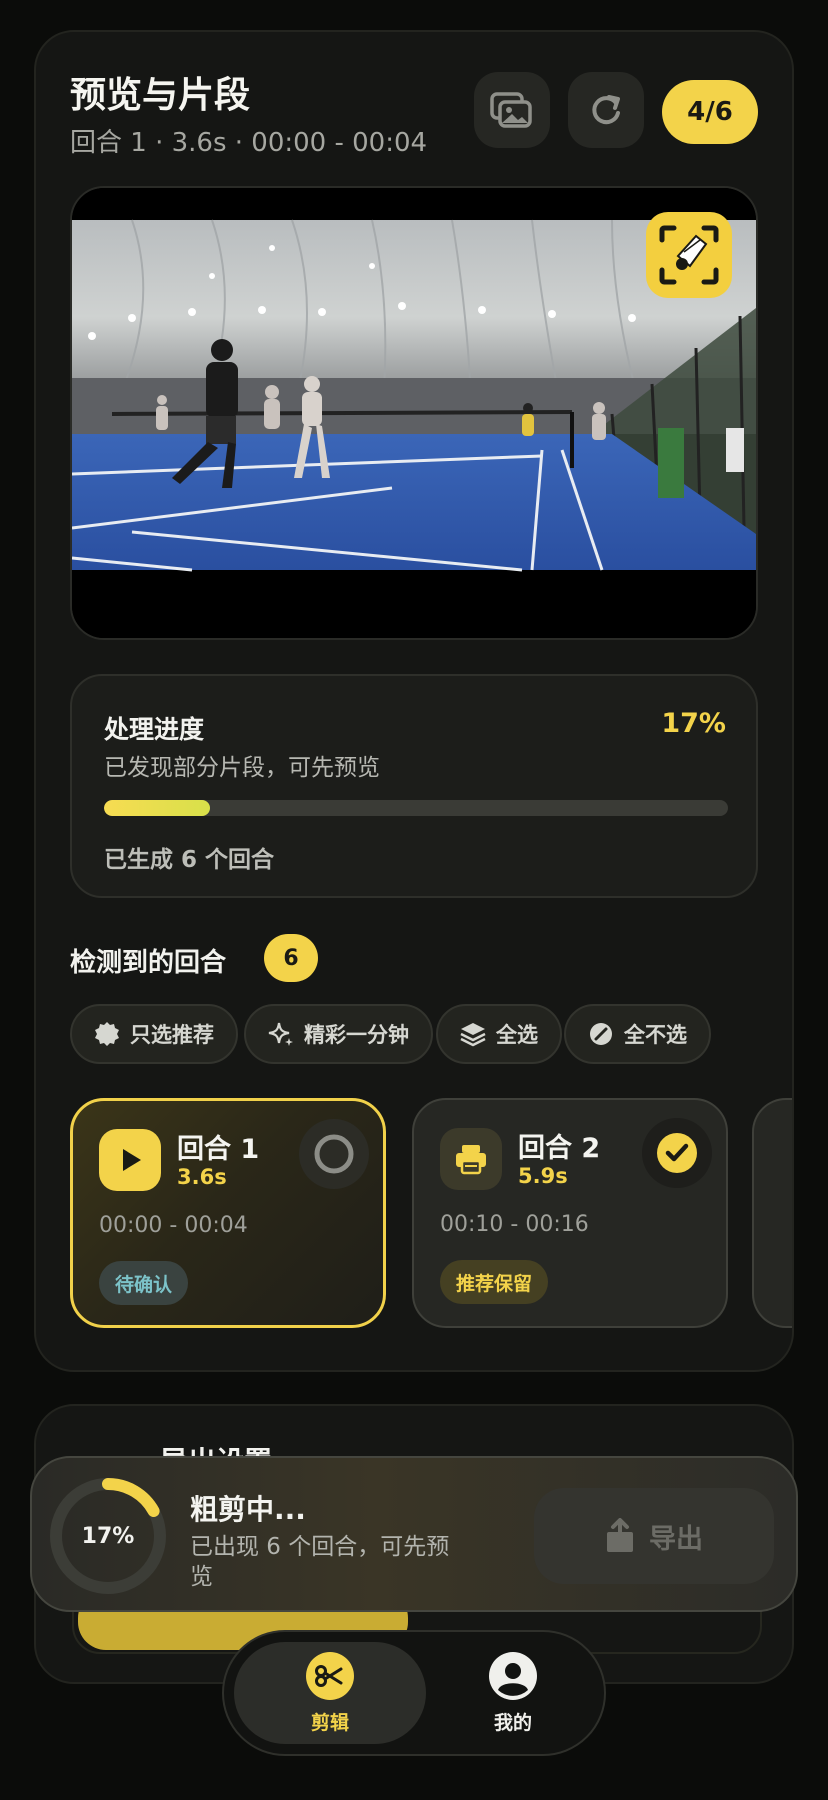  Describe the element at coordinates (513, 1675) in the screenshot. I see `user-icon` at that location.